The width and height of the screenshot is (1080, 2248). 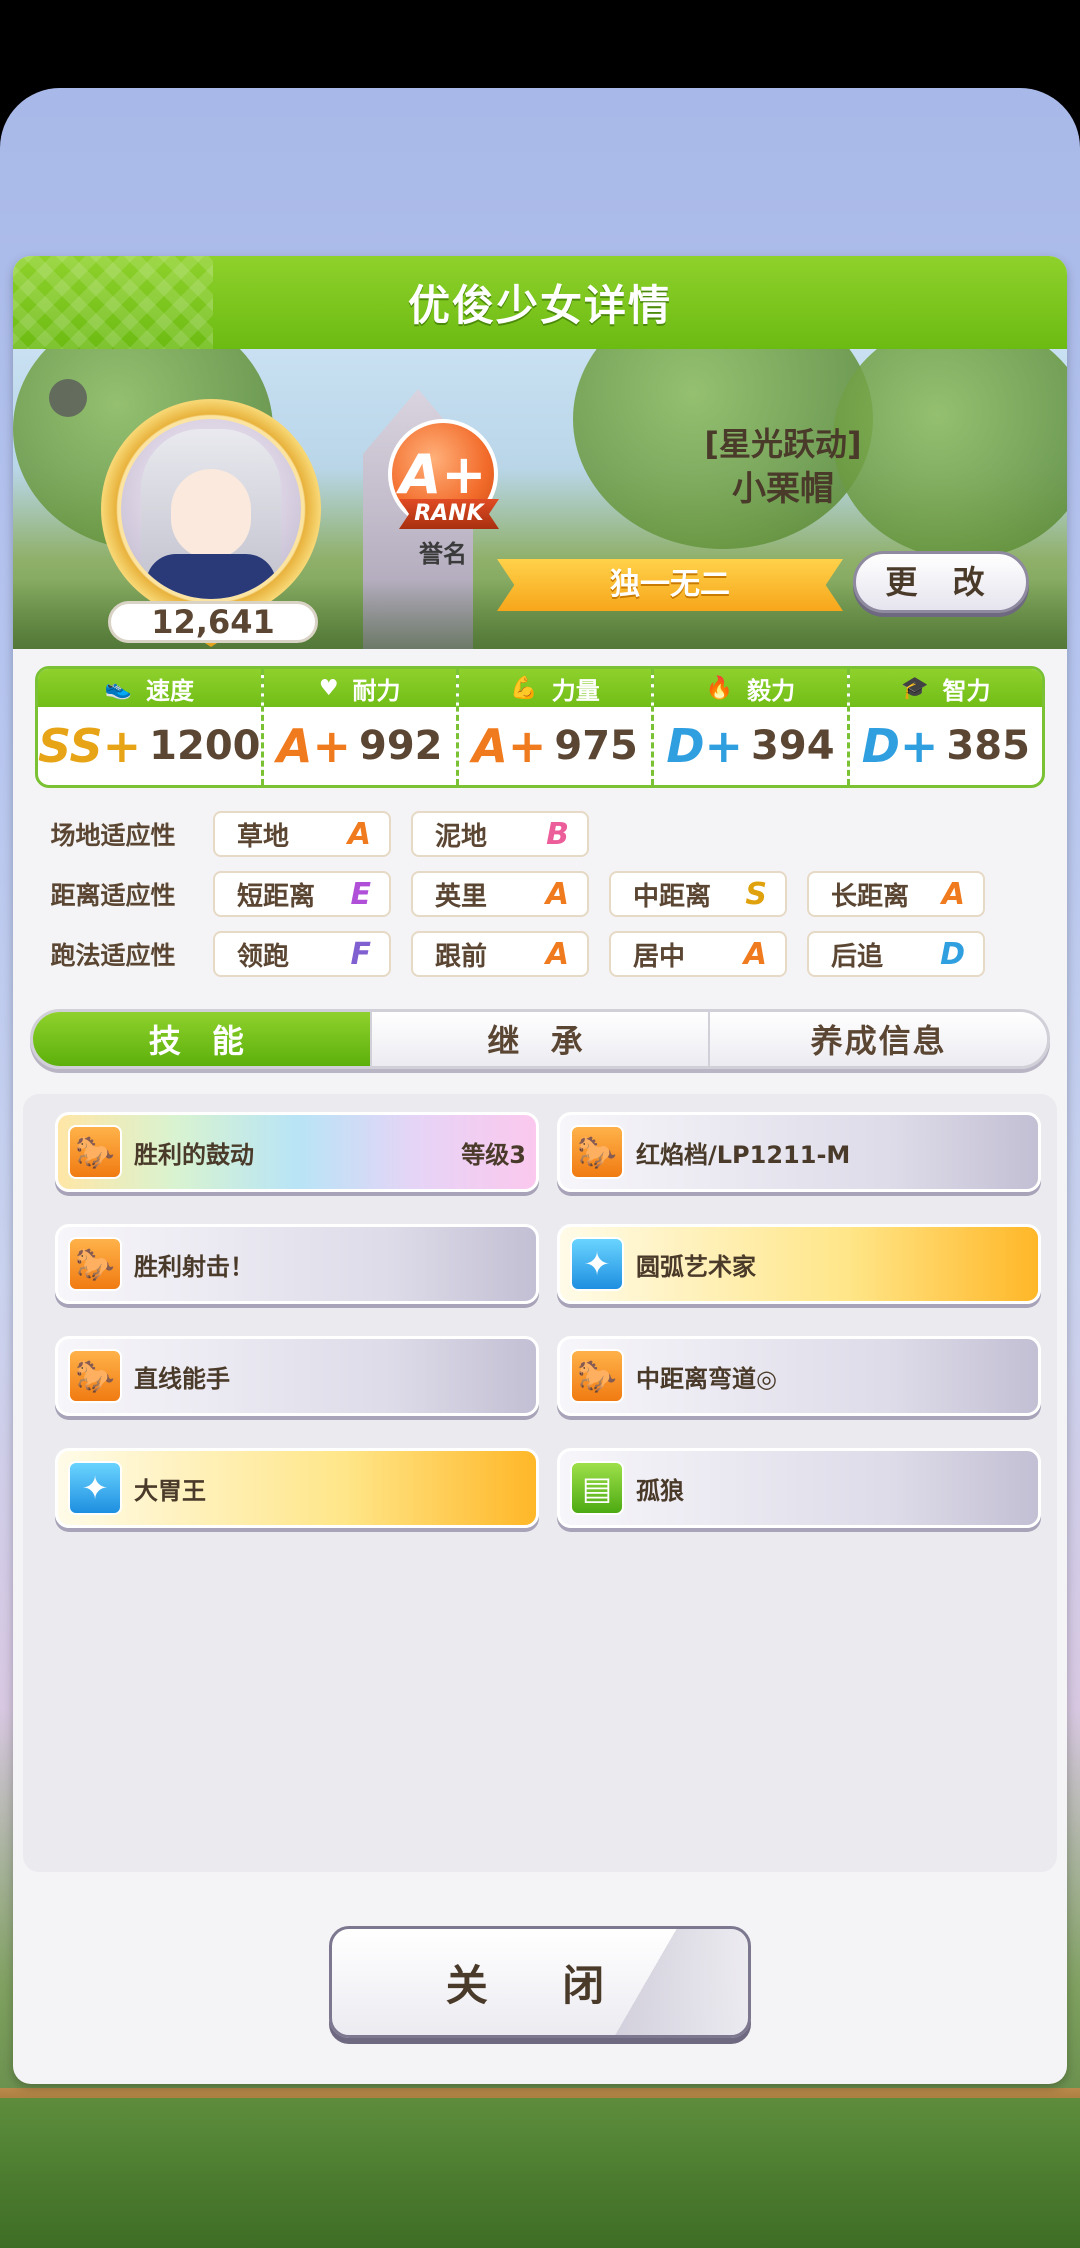 What do you see at coordinates (263, 956) in the screenshot?
I see `aptitude-name: 领跑` at bounding box center [263, 956].